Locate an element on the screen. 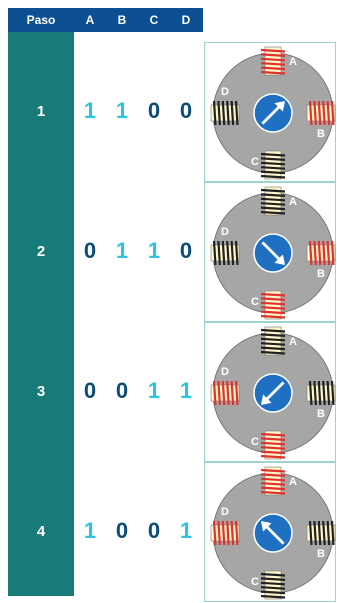 The width and height of the screenshot is (337, 603). step-number: 3 is located at coordinates (41, 391).